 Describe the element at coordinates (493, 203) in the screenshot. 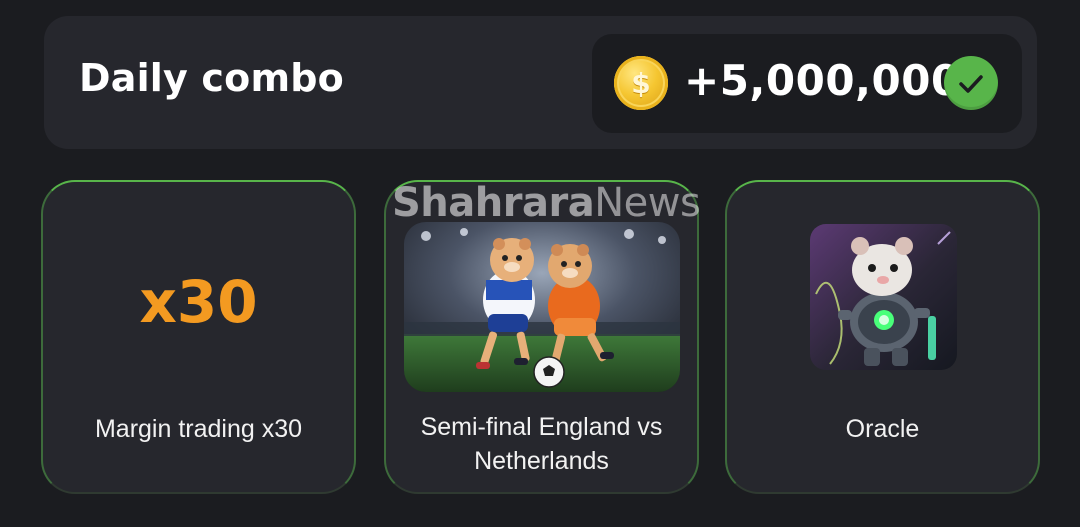

I see `watermark-bold: Shahrara` at that location.